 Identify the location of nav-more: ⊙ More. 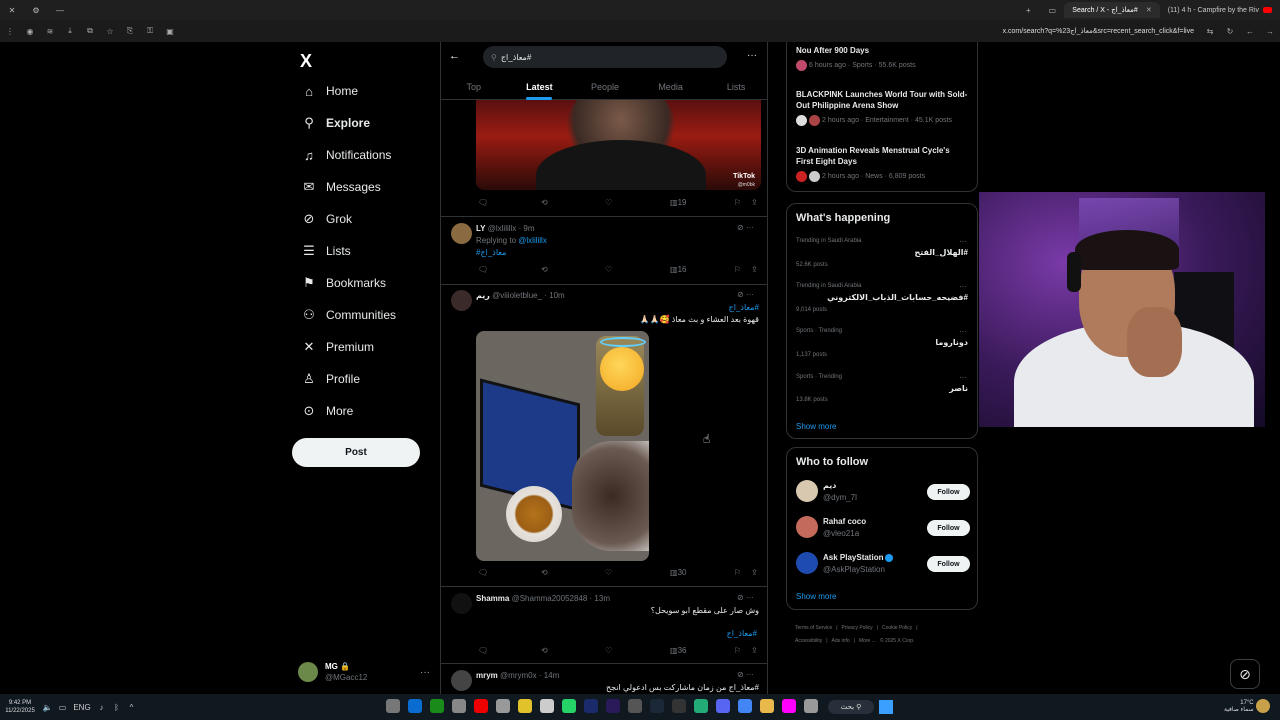
(327, 411).